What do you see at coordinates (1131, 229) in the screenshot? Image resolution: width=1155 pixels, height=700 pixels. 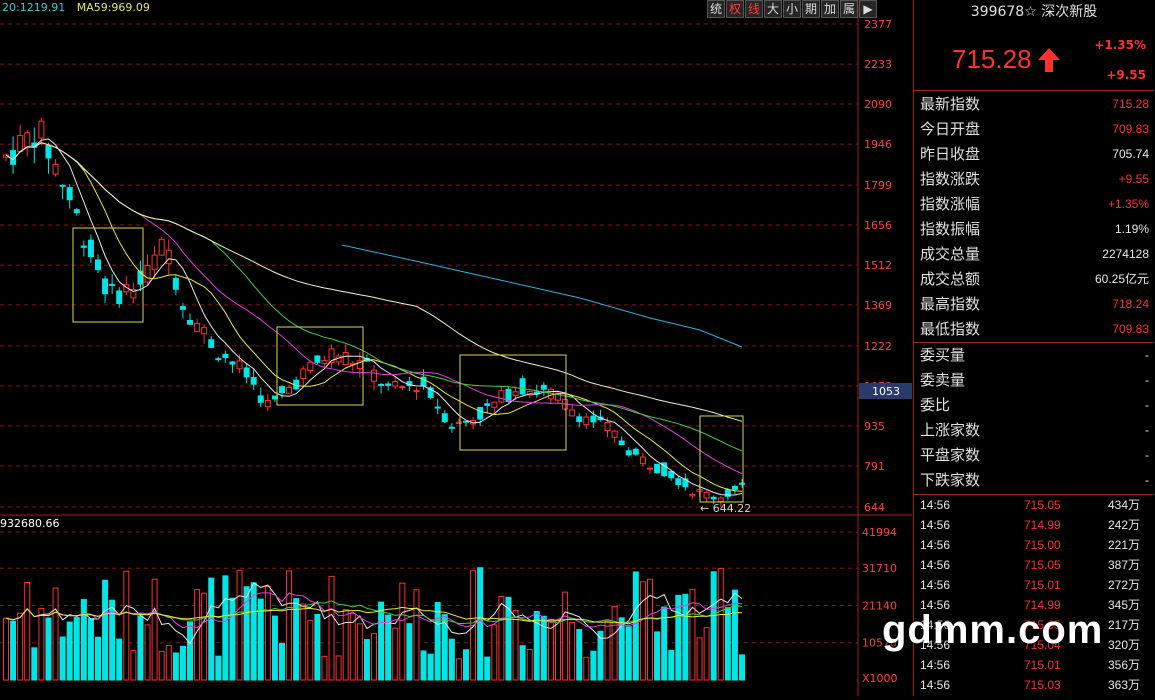 I see `stat-value: 1.19%` at bounding box center [1131, 229].